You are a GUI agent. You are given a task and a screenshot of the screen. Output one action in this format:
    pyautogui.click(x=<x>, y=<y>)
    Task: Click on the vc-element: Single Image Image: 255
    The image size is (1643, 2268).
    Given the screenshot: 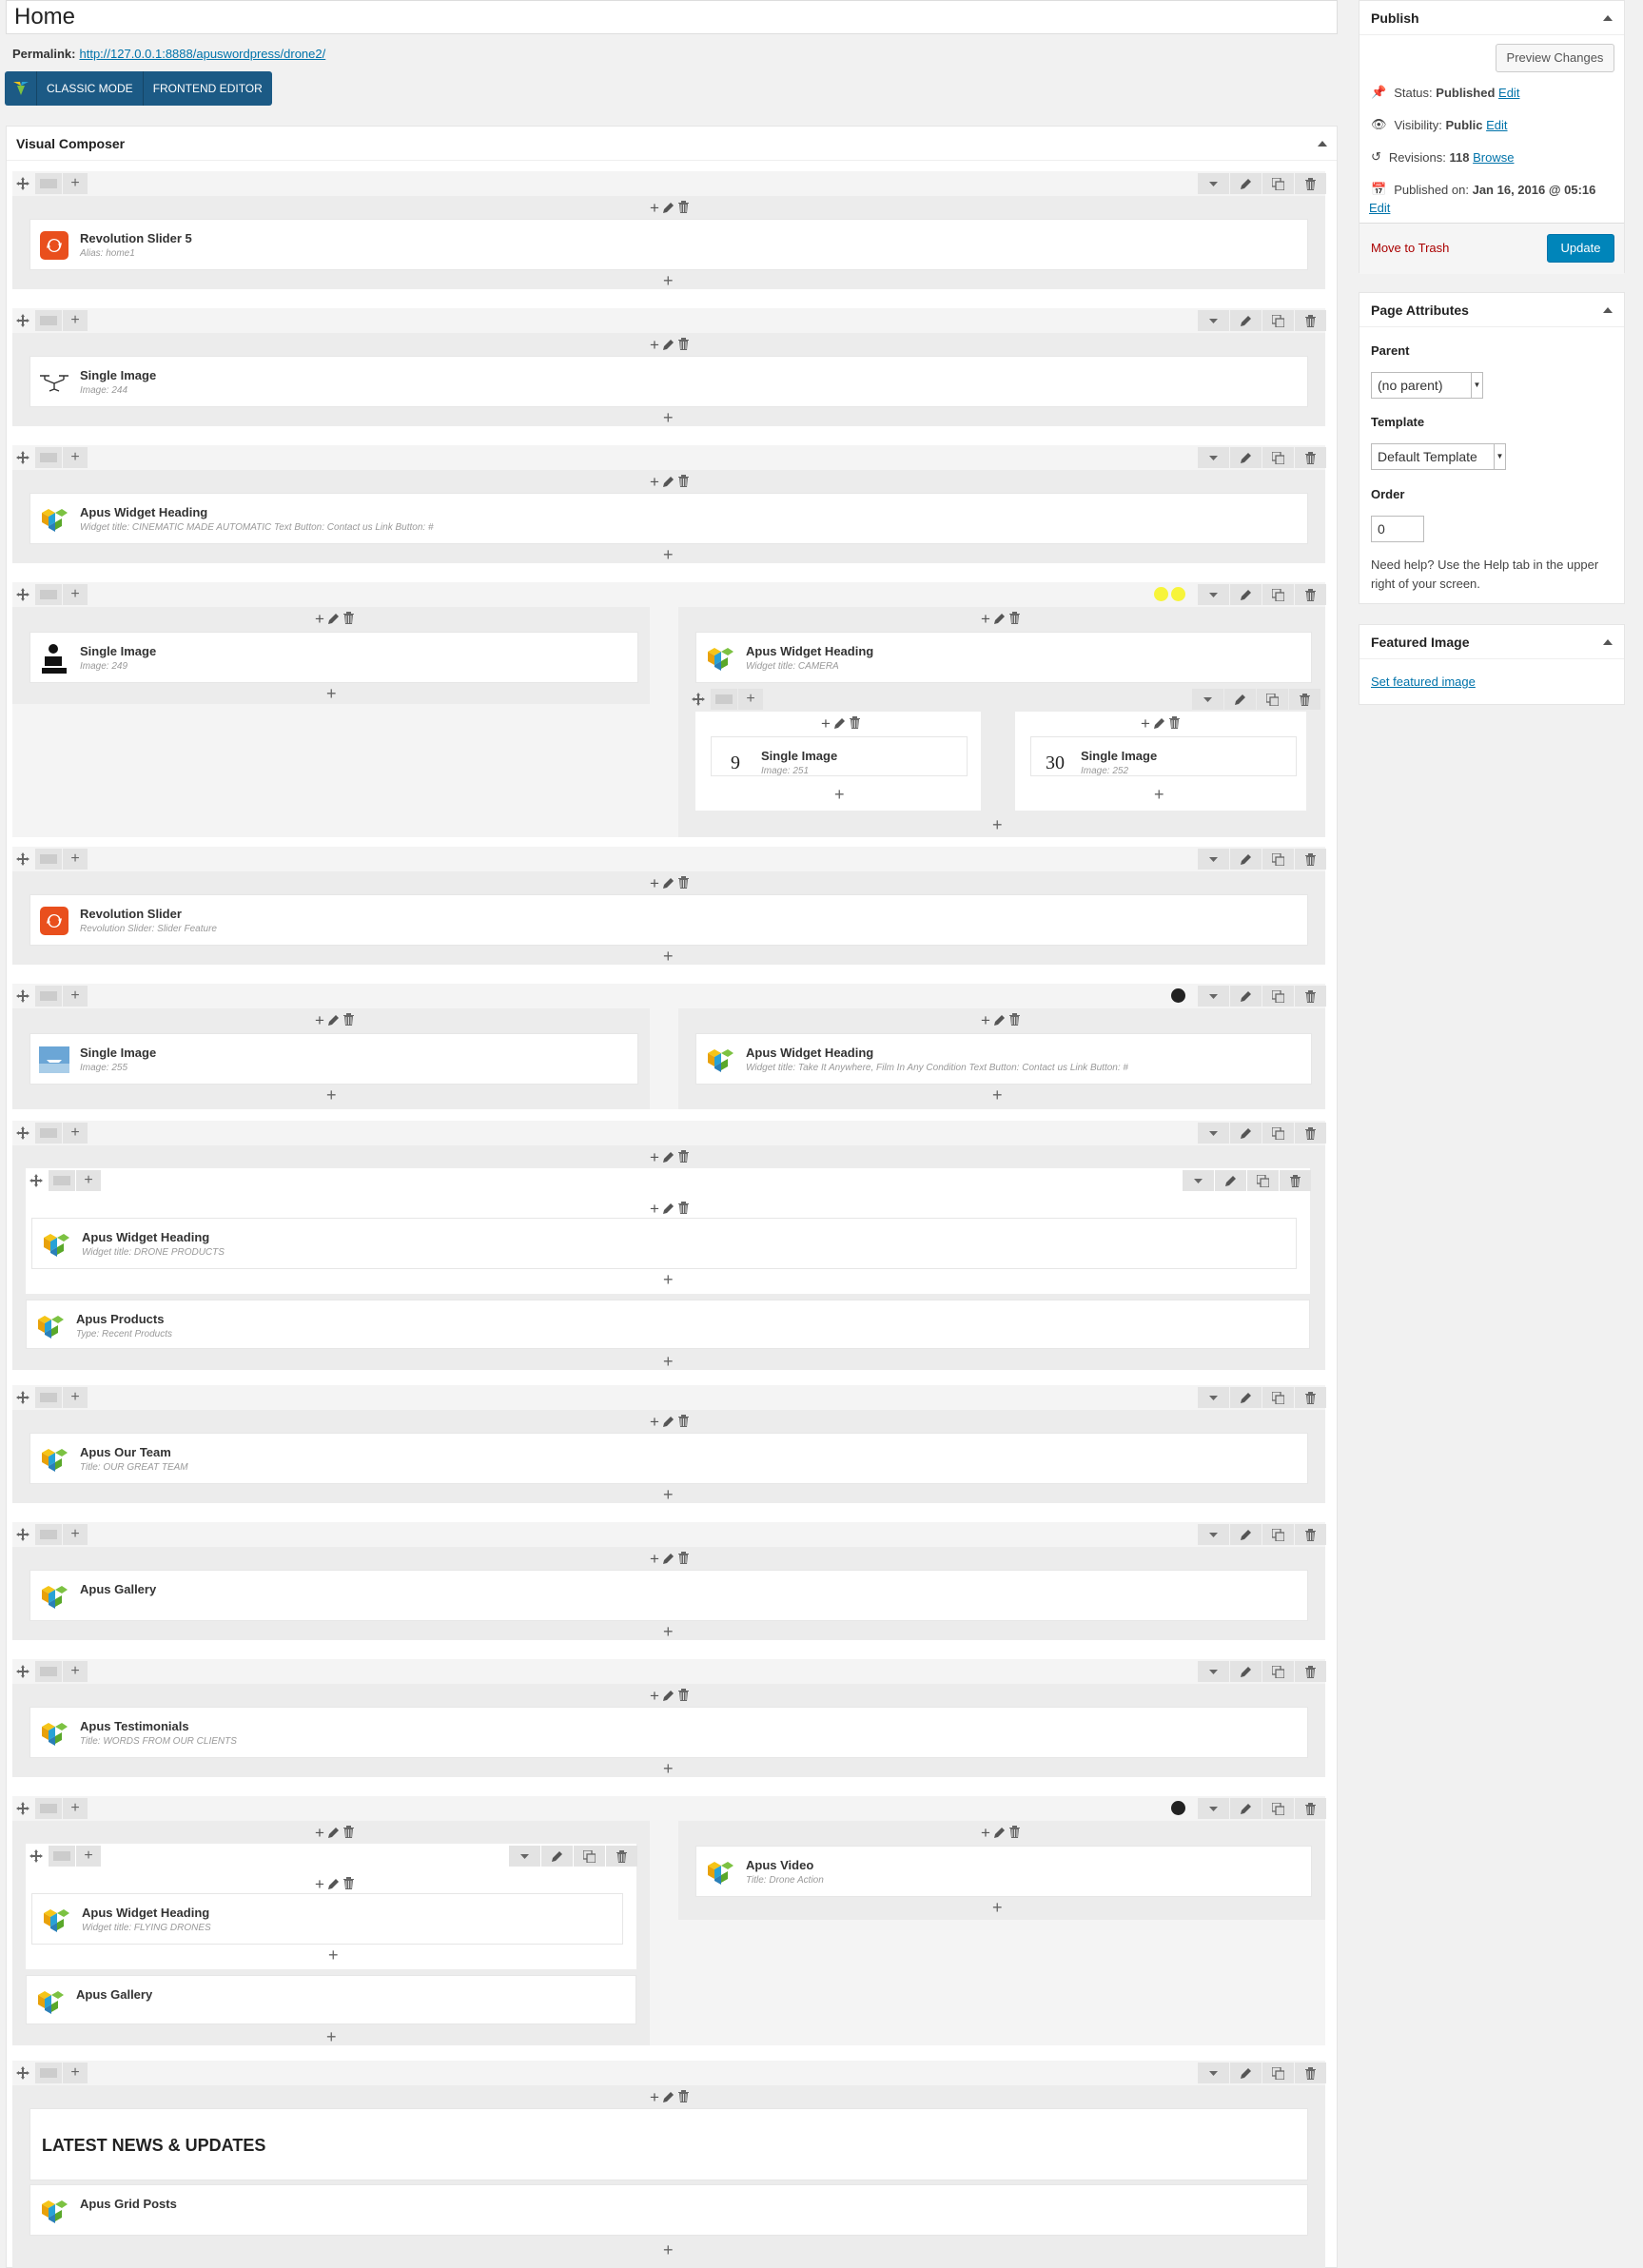 What is the action you would take?
    pyautogui.click(x=333, y=1059)
    